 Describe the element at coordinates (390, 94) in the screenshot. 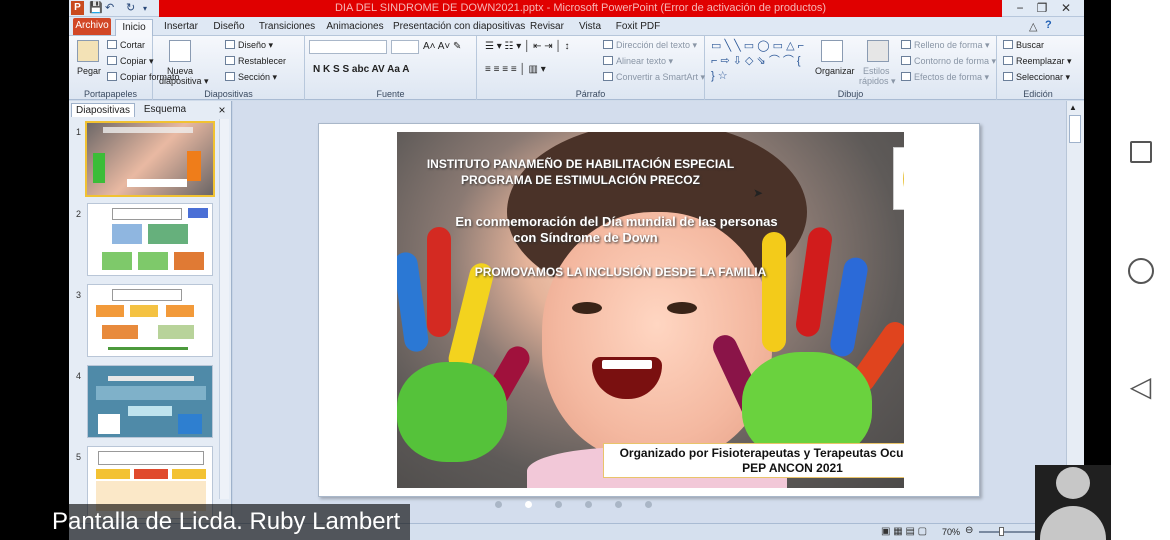

I see `group-label: Fuente` at that location.